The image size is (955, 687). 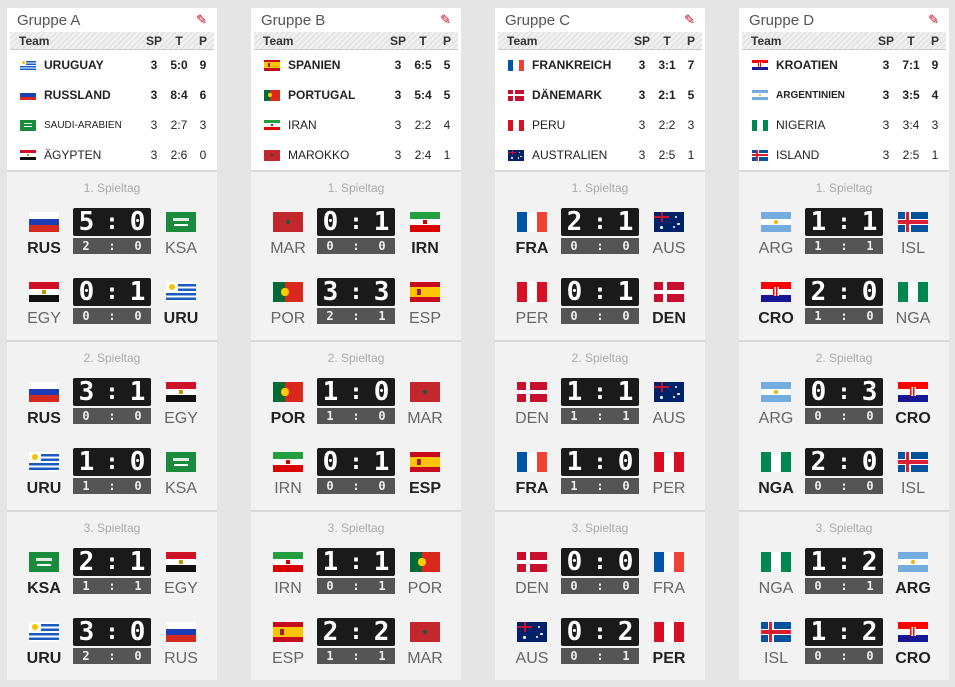 I want to click on match: POR 1 : 0 1 : 0 MAR, so click(x=356, y=406).